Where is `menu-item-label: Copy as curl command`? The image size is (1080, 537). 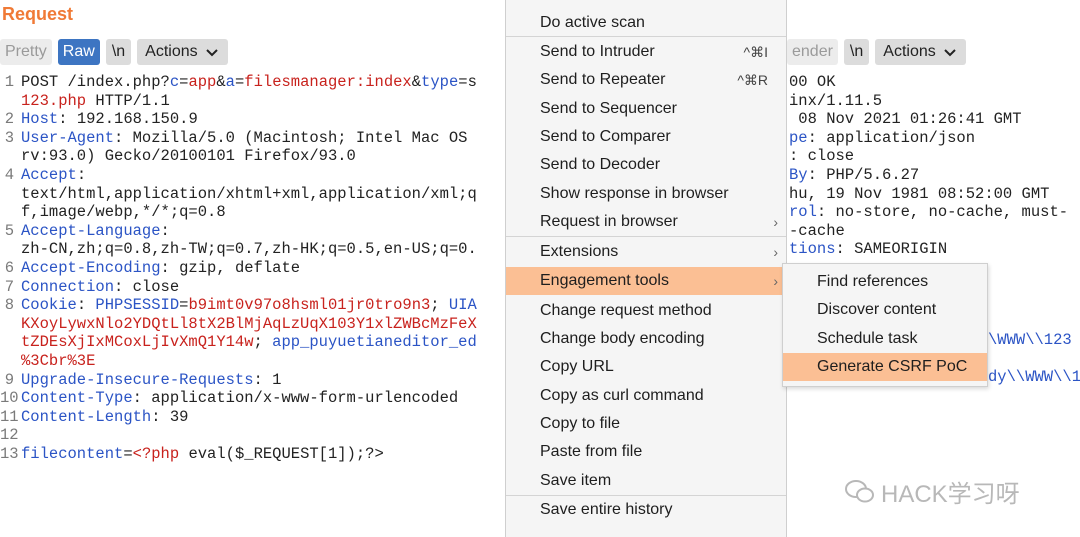
menu-item-label: Copy as curl command is located at coordinates (622, 395).